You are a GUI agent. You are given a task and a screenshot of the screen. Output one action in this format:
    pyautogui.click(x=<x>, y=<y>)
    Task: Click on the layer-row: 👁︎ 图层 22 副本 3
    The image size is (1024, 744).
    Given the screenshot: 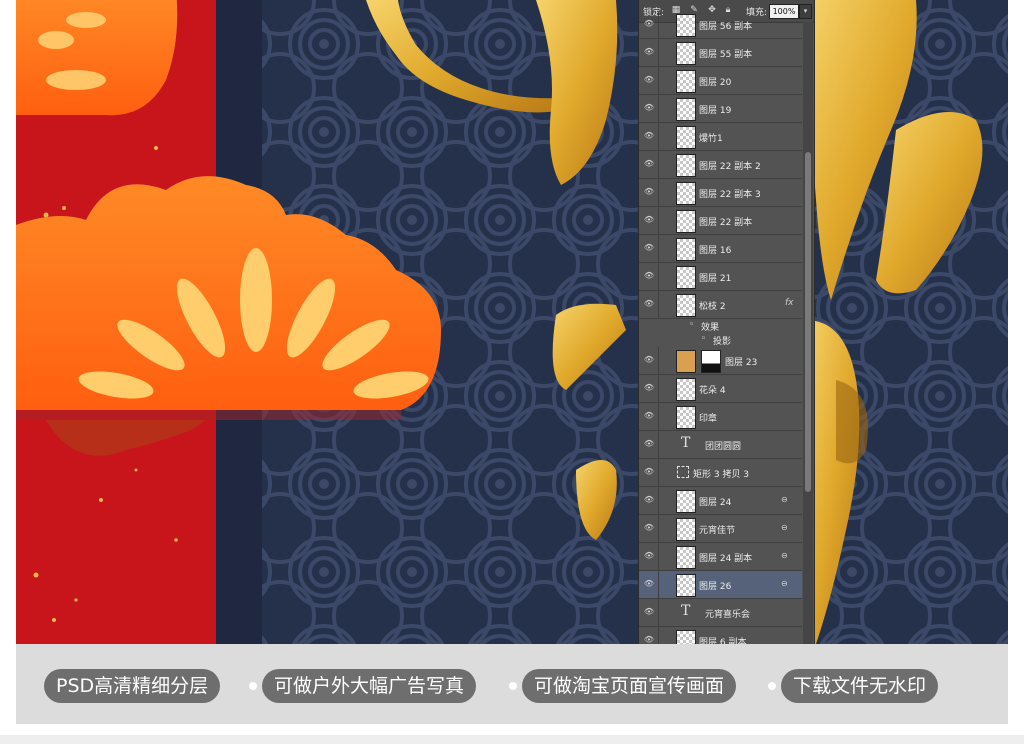 What is the action you would take?
    pyautogui.click(x=720, y=193)
    